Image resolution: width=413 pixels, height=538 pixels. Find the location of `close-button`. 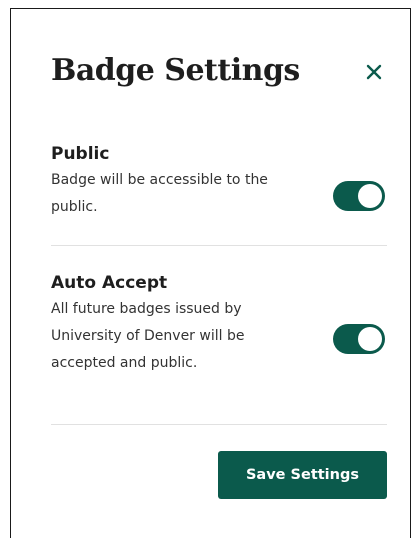

close-button is located at coordinates (374, 72).